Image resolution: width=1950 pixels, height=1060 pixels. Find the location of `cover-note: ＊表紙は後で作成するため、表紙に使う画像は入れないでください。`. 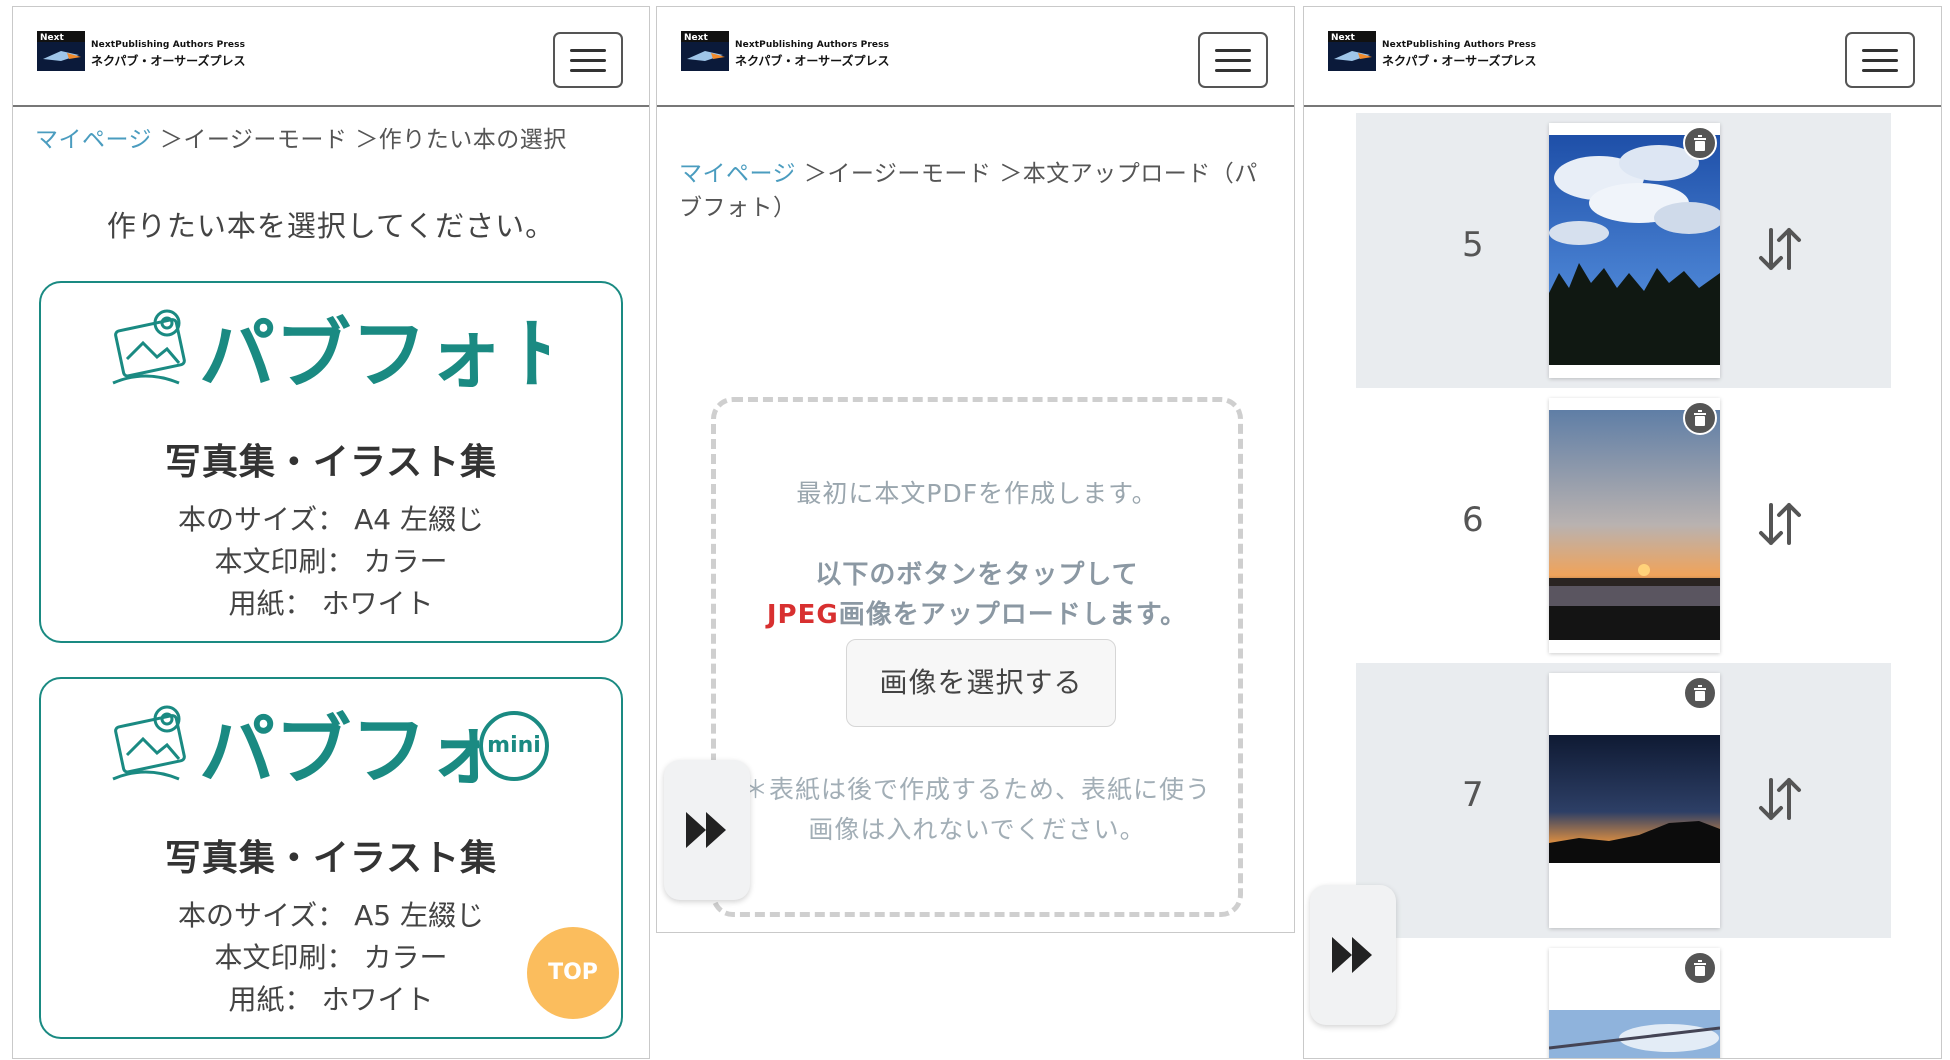

cover-note: ＊表紙は後で作成するため、表紙に使う画像は入れないでください。 is located at coordinates (976, 809).